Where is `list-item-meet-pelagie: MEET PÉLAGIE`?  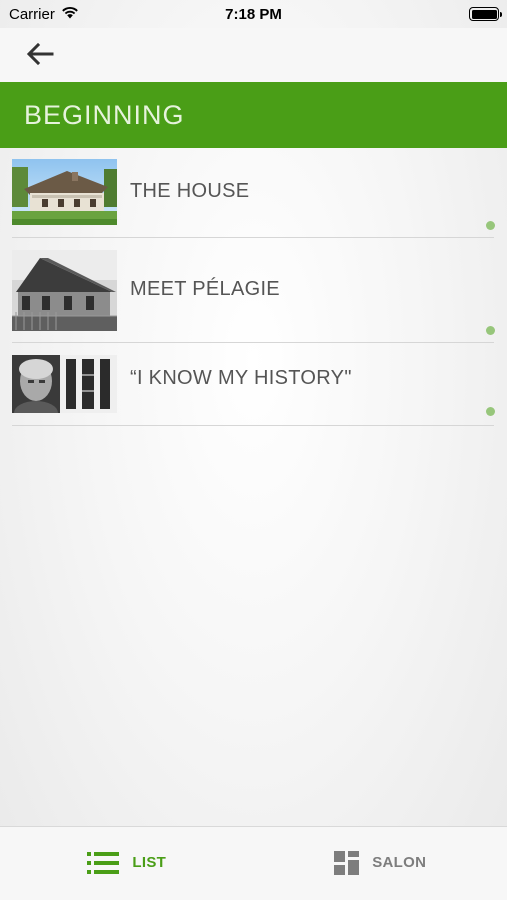
list-item-meet-pelagie: MEET PÉLAGIE is located at coordinates (253, 290).